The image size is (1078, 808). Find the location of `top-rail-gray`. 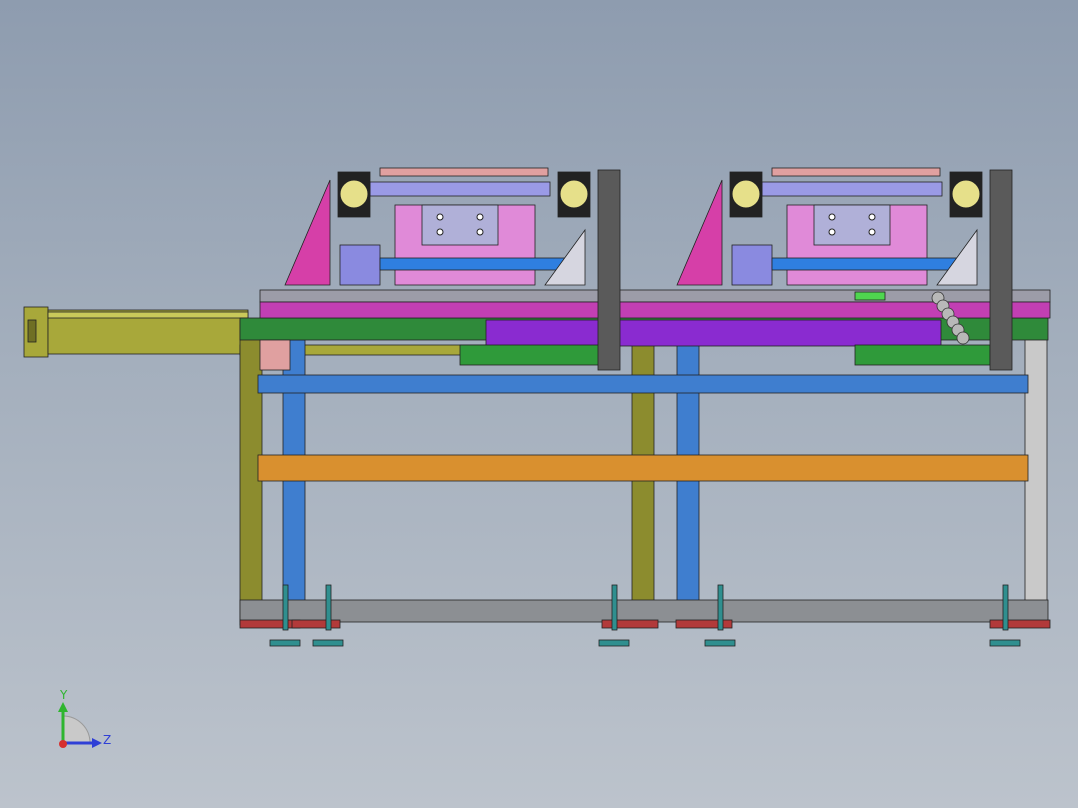

top-rail-gray is located at coordinates (655, 296).